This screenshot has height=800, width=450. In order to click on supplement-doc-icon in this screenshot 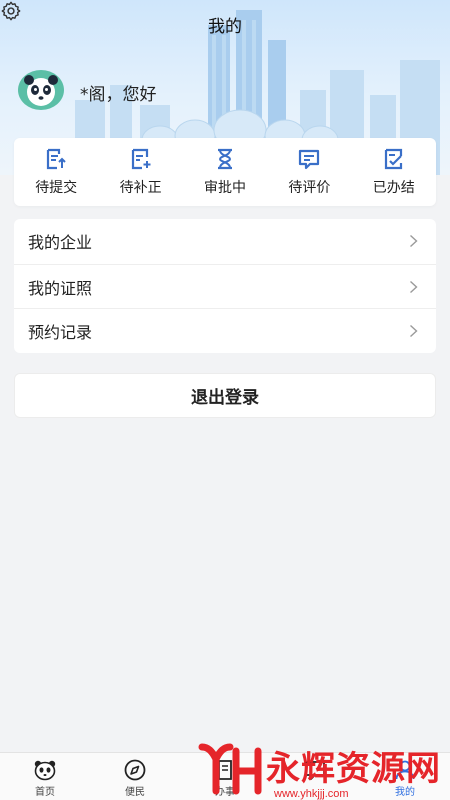, I will do `click(141, 159)`.